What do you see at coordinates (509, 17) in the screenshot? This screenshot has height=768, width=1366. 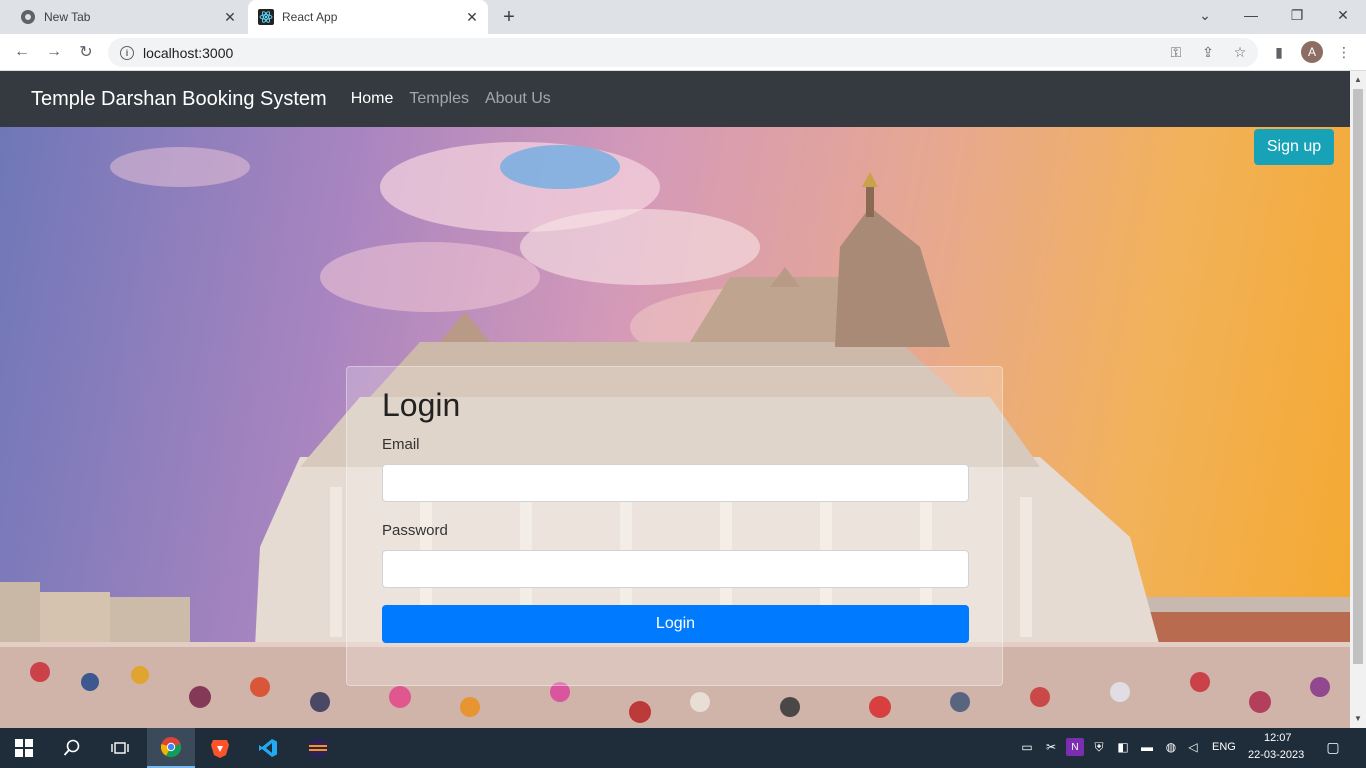 I see `new-tab-button: +` at bounding box center [509, 17].